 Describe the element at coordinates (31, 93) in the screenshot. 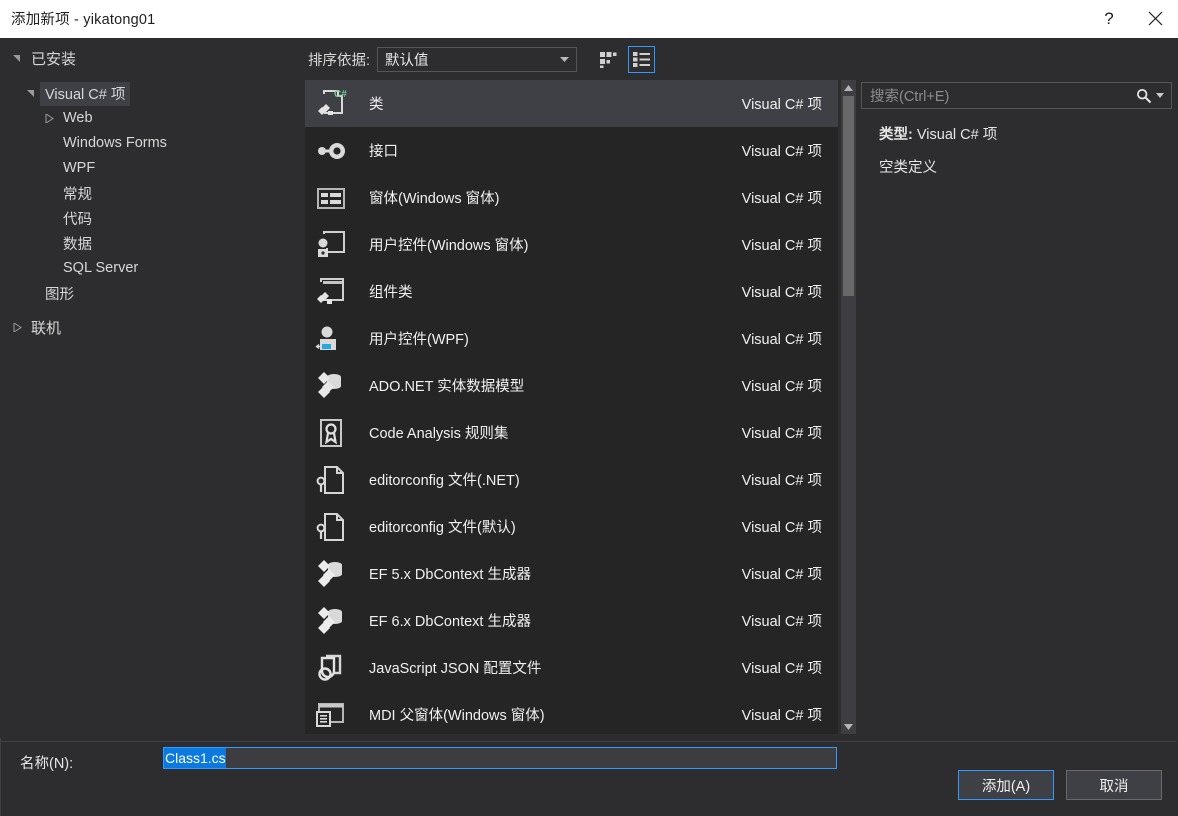

I see `expanded-arrow-icon` at that location.